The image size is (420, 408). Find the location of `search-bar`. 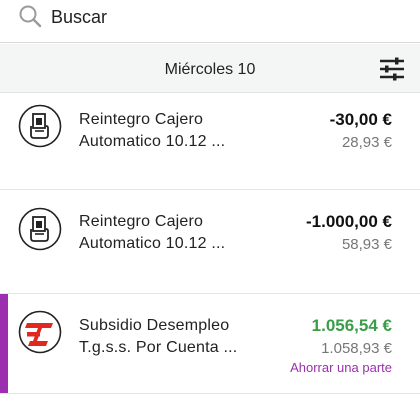

search-bar is located at coordinates (210, 21).